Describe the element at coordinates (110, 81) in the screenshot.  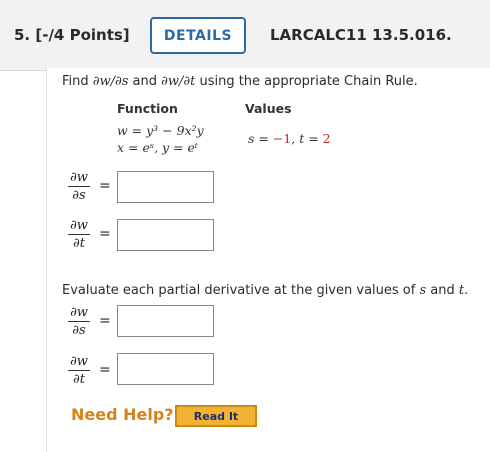
I see `prompt-dw-ds: ∂w/∂s` at that location.